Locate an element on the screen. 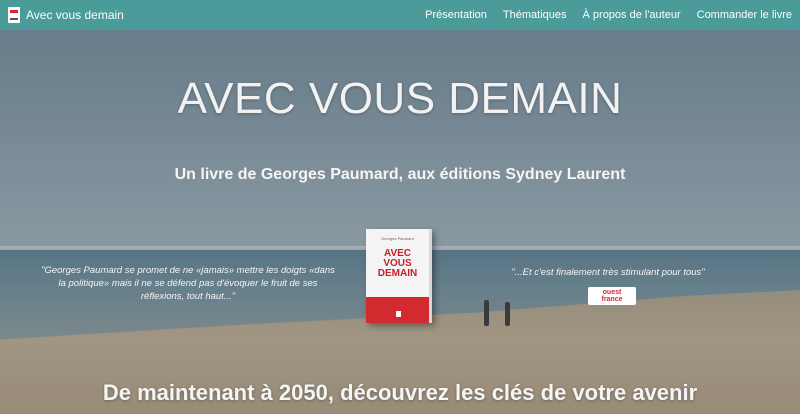 This screenshot has height=414, width=800. book-red-band is located at coordinates (397, 310).